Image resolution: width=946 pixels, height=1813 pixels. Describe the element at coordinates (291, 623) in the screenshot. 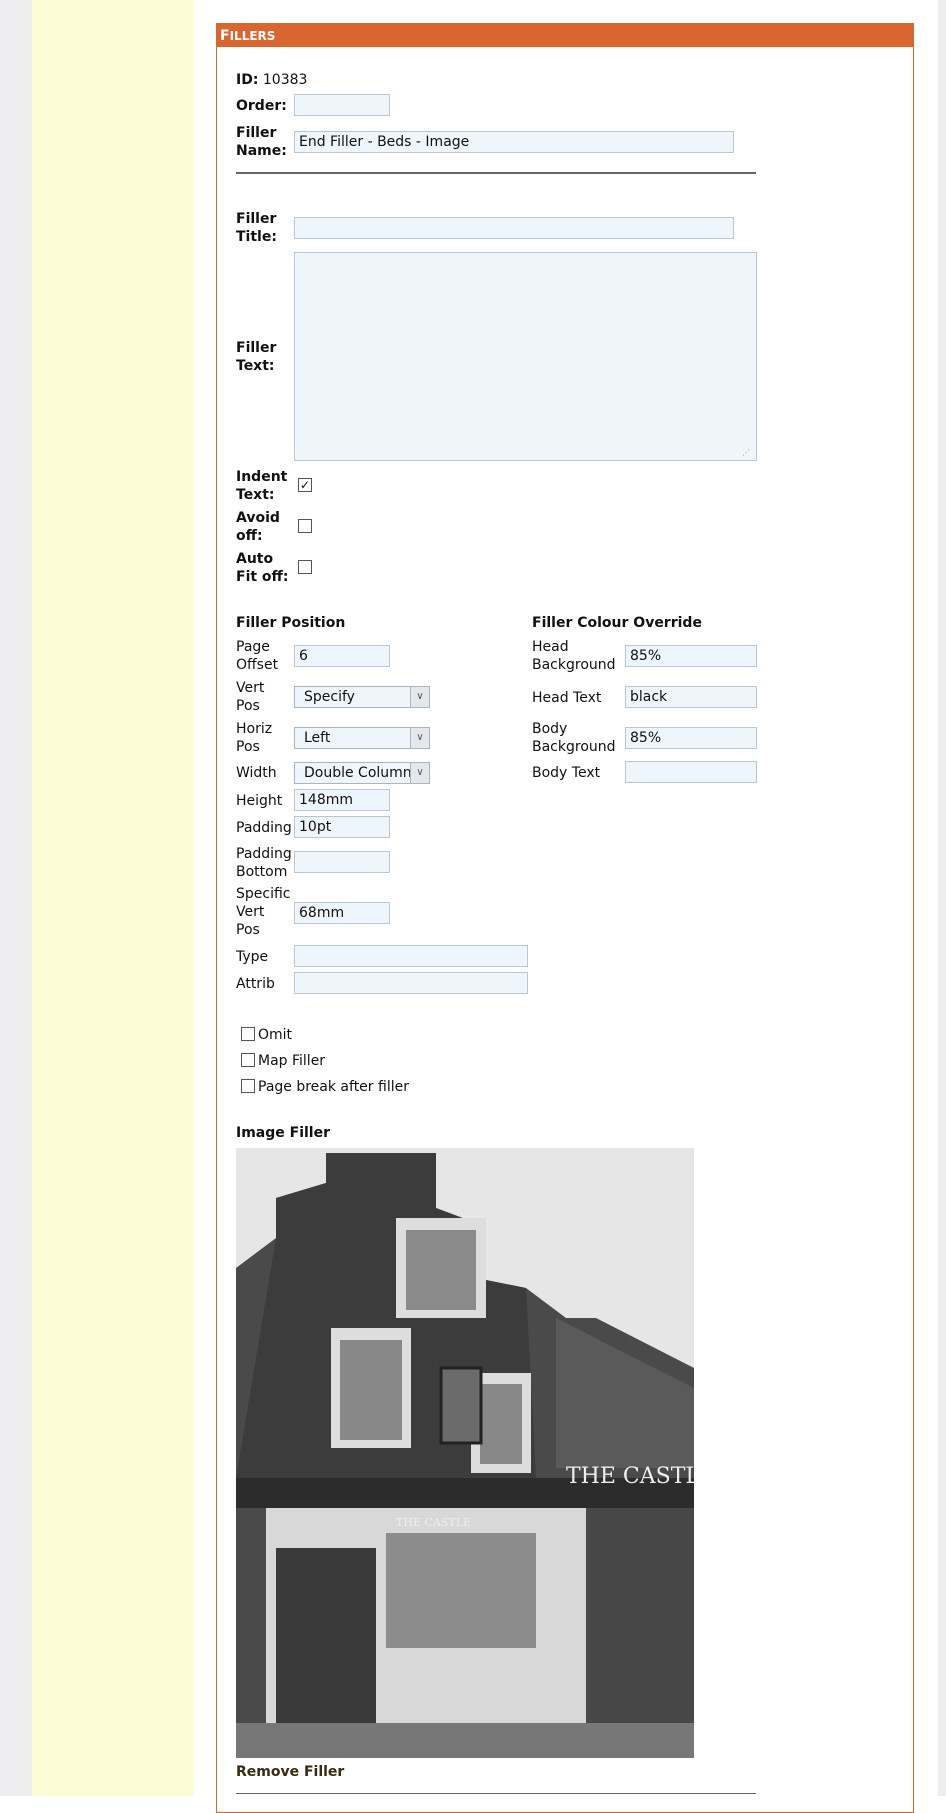

I see `filler-position-heading: Filler Position` at that location.